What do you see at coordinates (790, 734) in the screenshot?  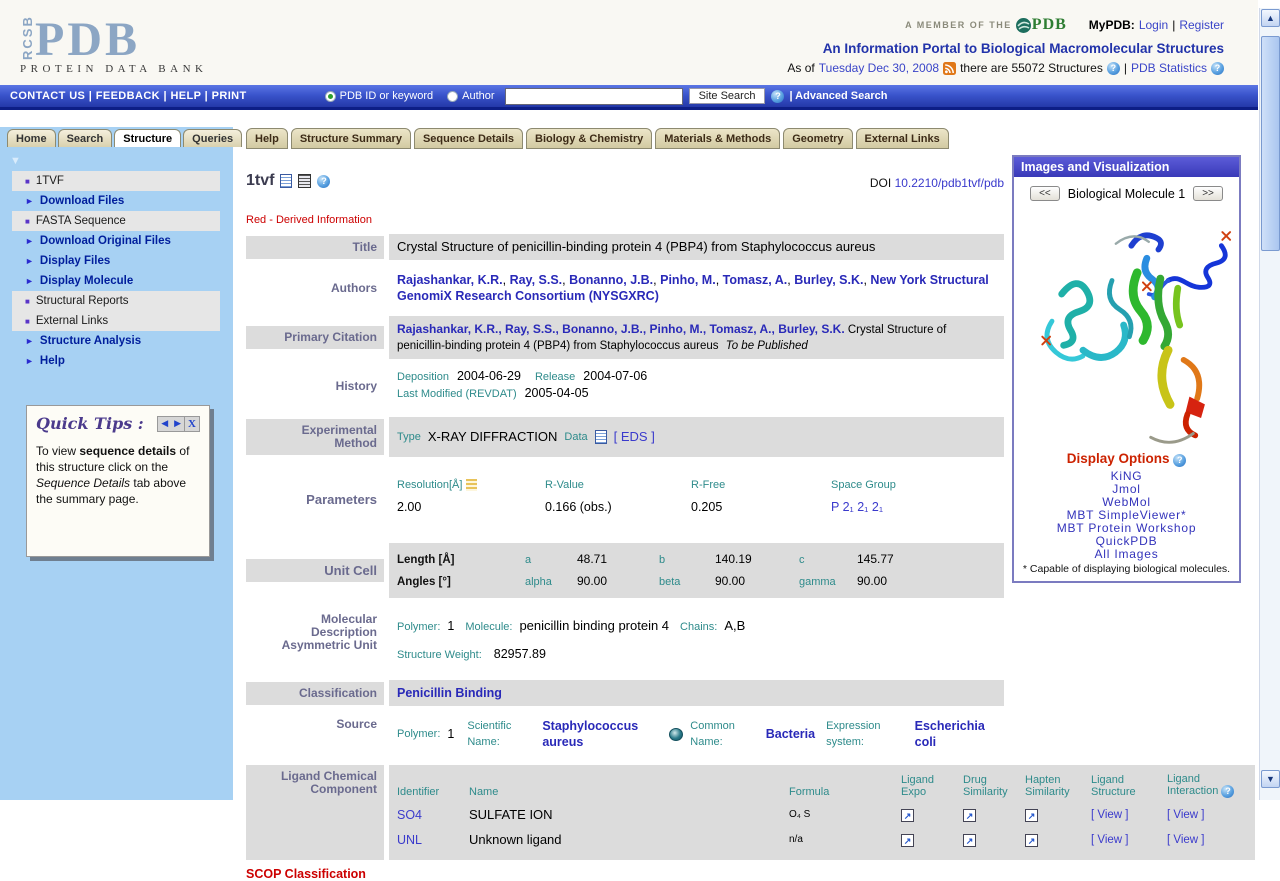 I see `common-name-link: Bacteria` at bounding box center [790, 734].